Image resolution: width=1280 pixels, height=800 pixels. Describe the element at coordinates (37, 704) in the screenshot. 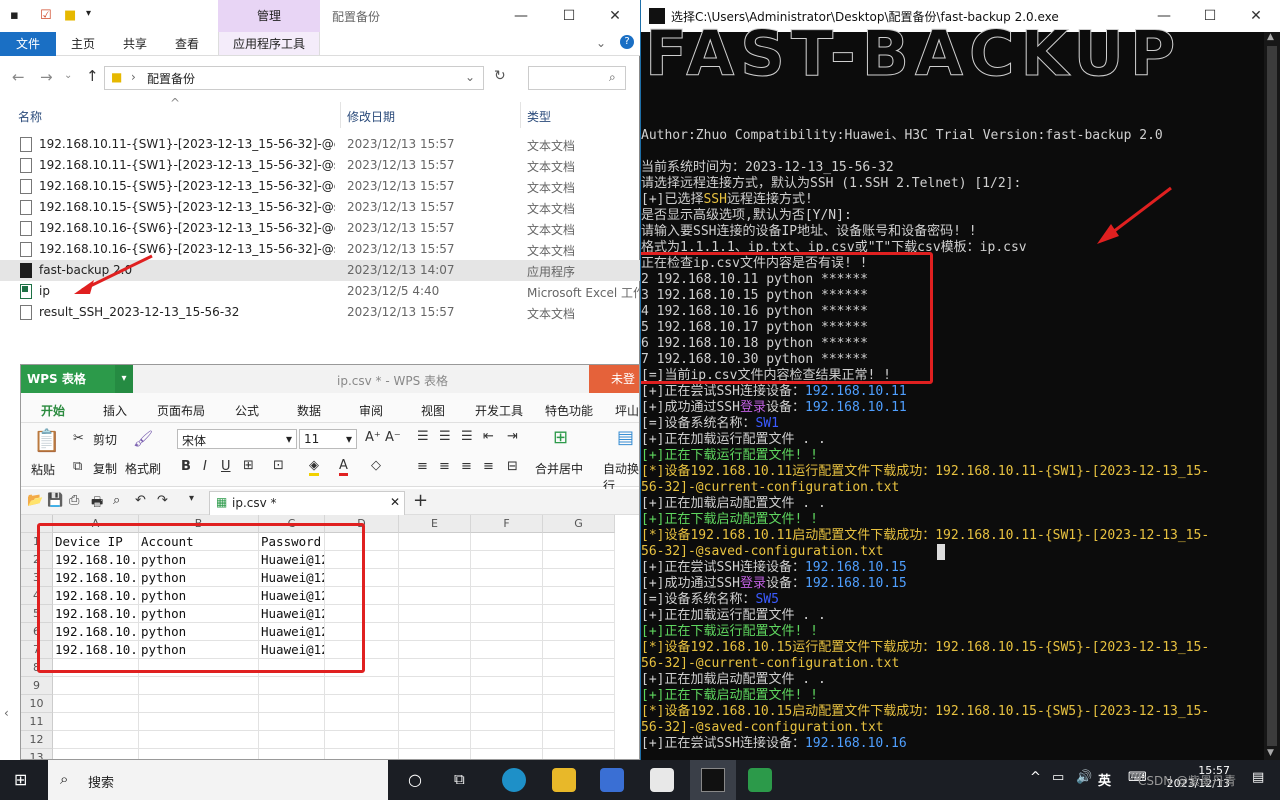

I see `row-header: 10` at that location.